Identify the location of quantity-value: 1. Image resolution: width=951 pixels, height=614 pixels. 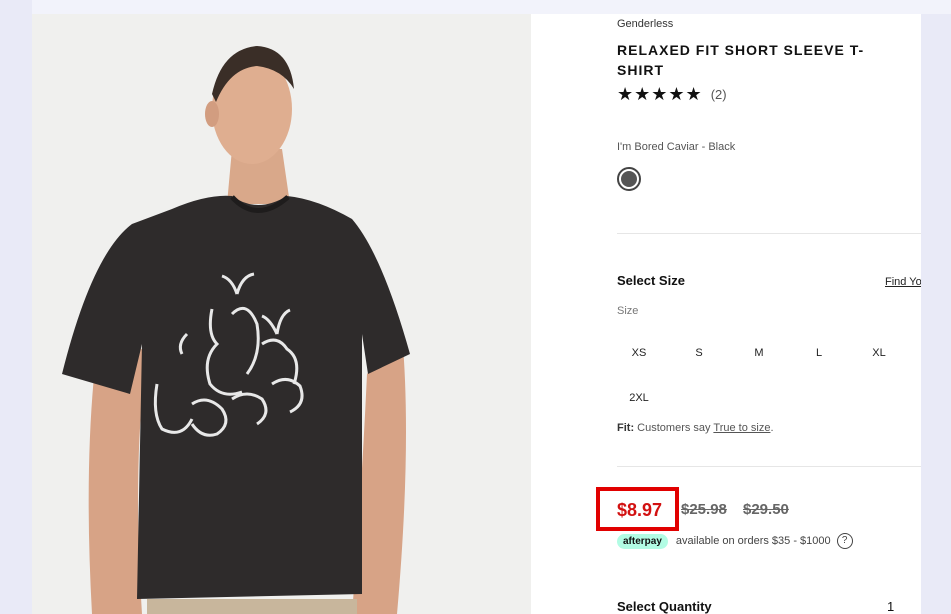
(890, 606).